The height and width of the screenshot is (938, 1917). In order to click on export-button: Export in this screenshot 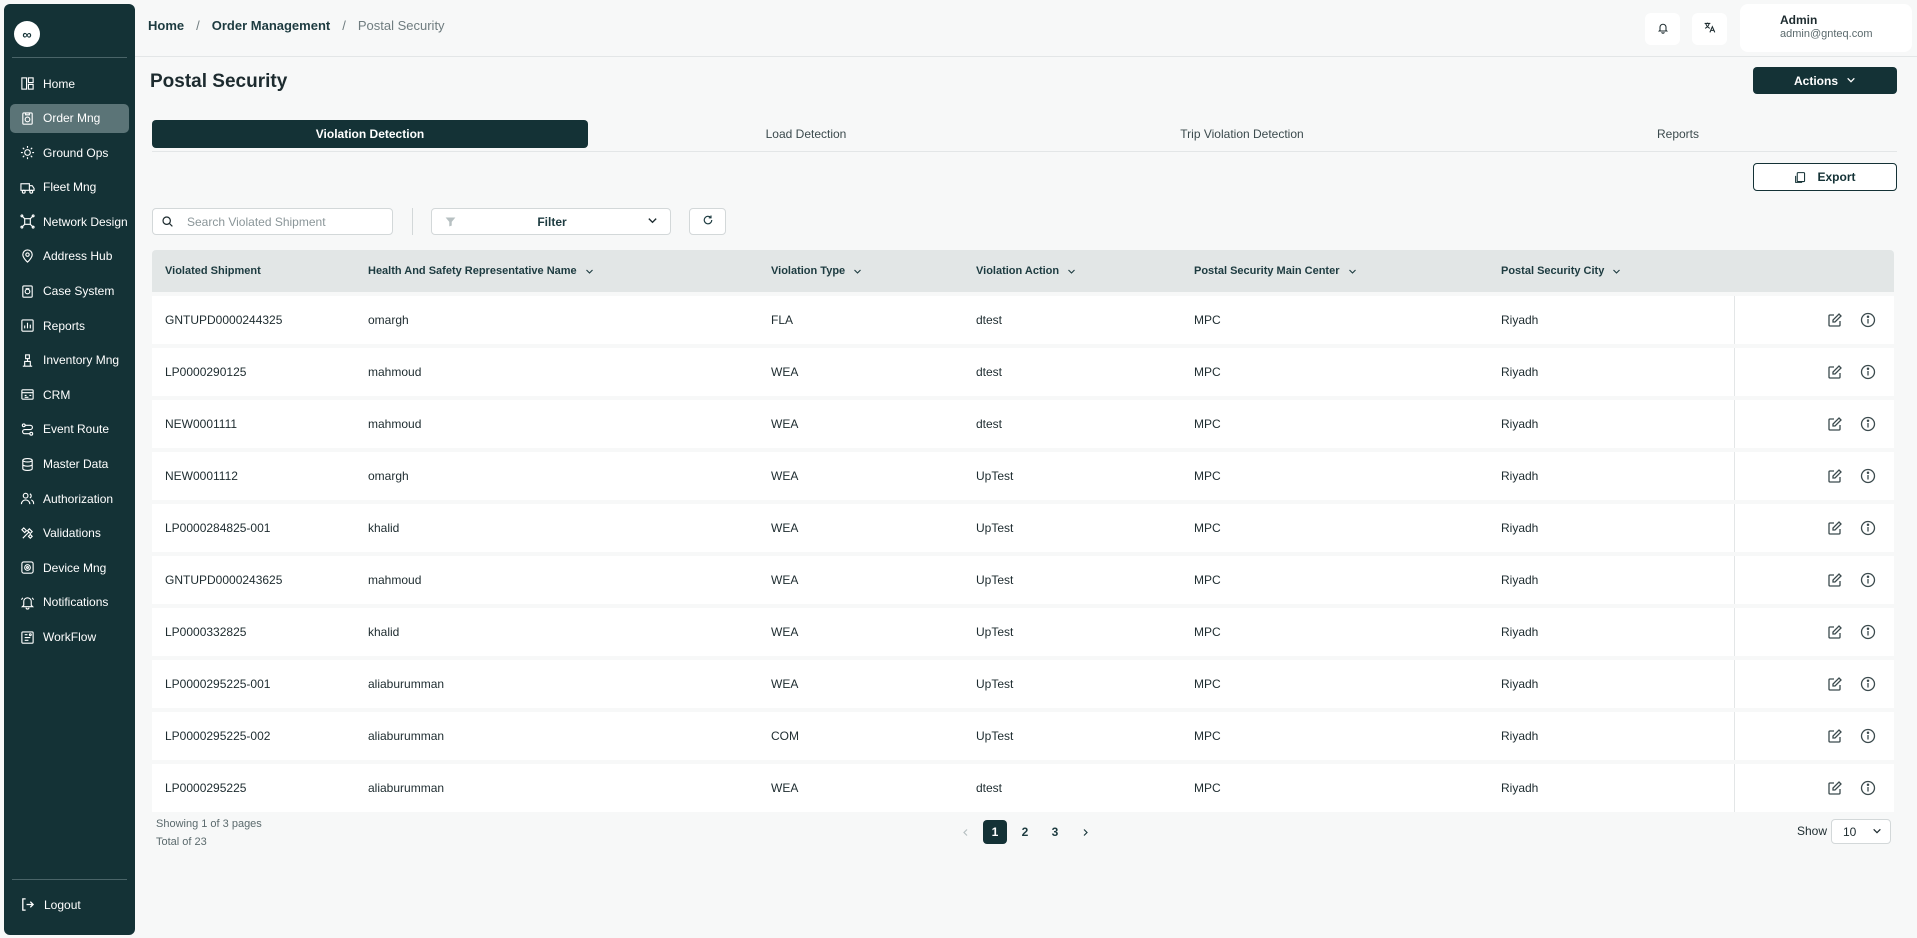, I will do `click(1825, 177)`.